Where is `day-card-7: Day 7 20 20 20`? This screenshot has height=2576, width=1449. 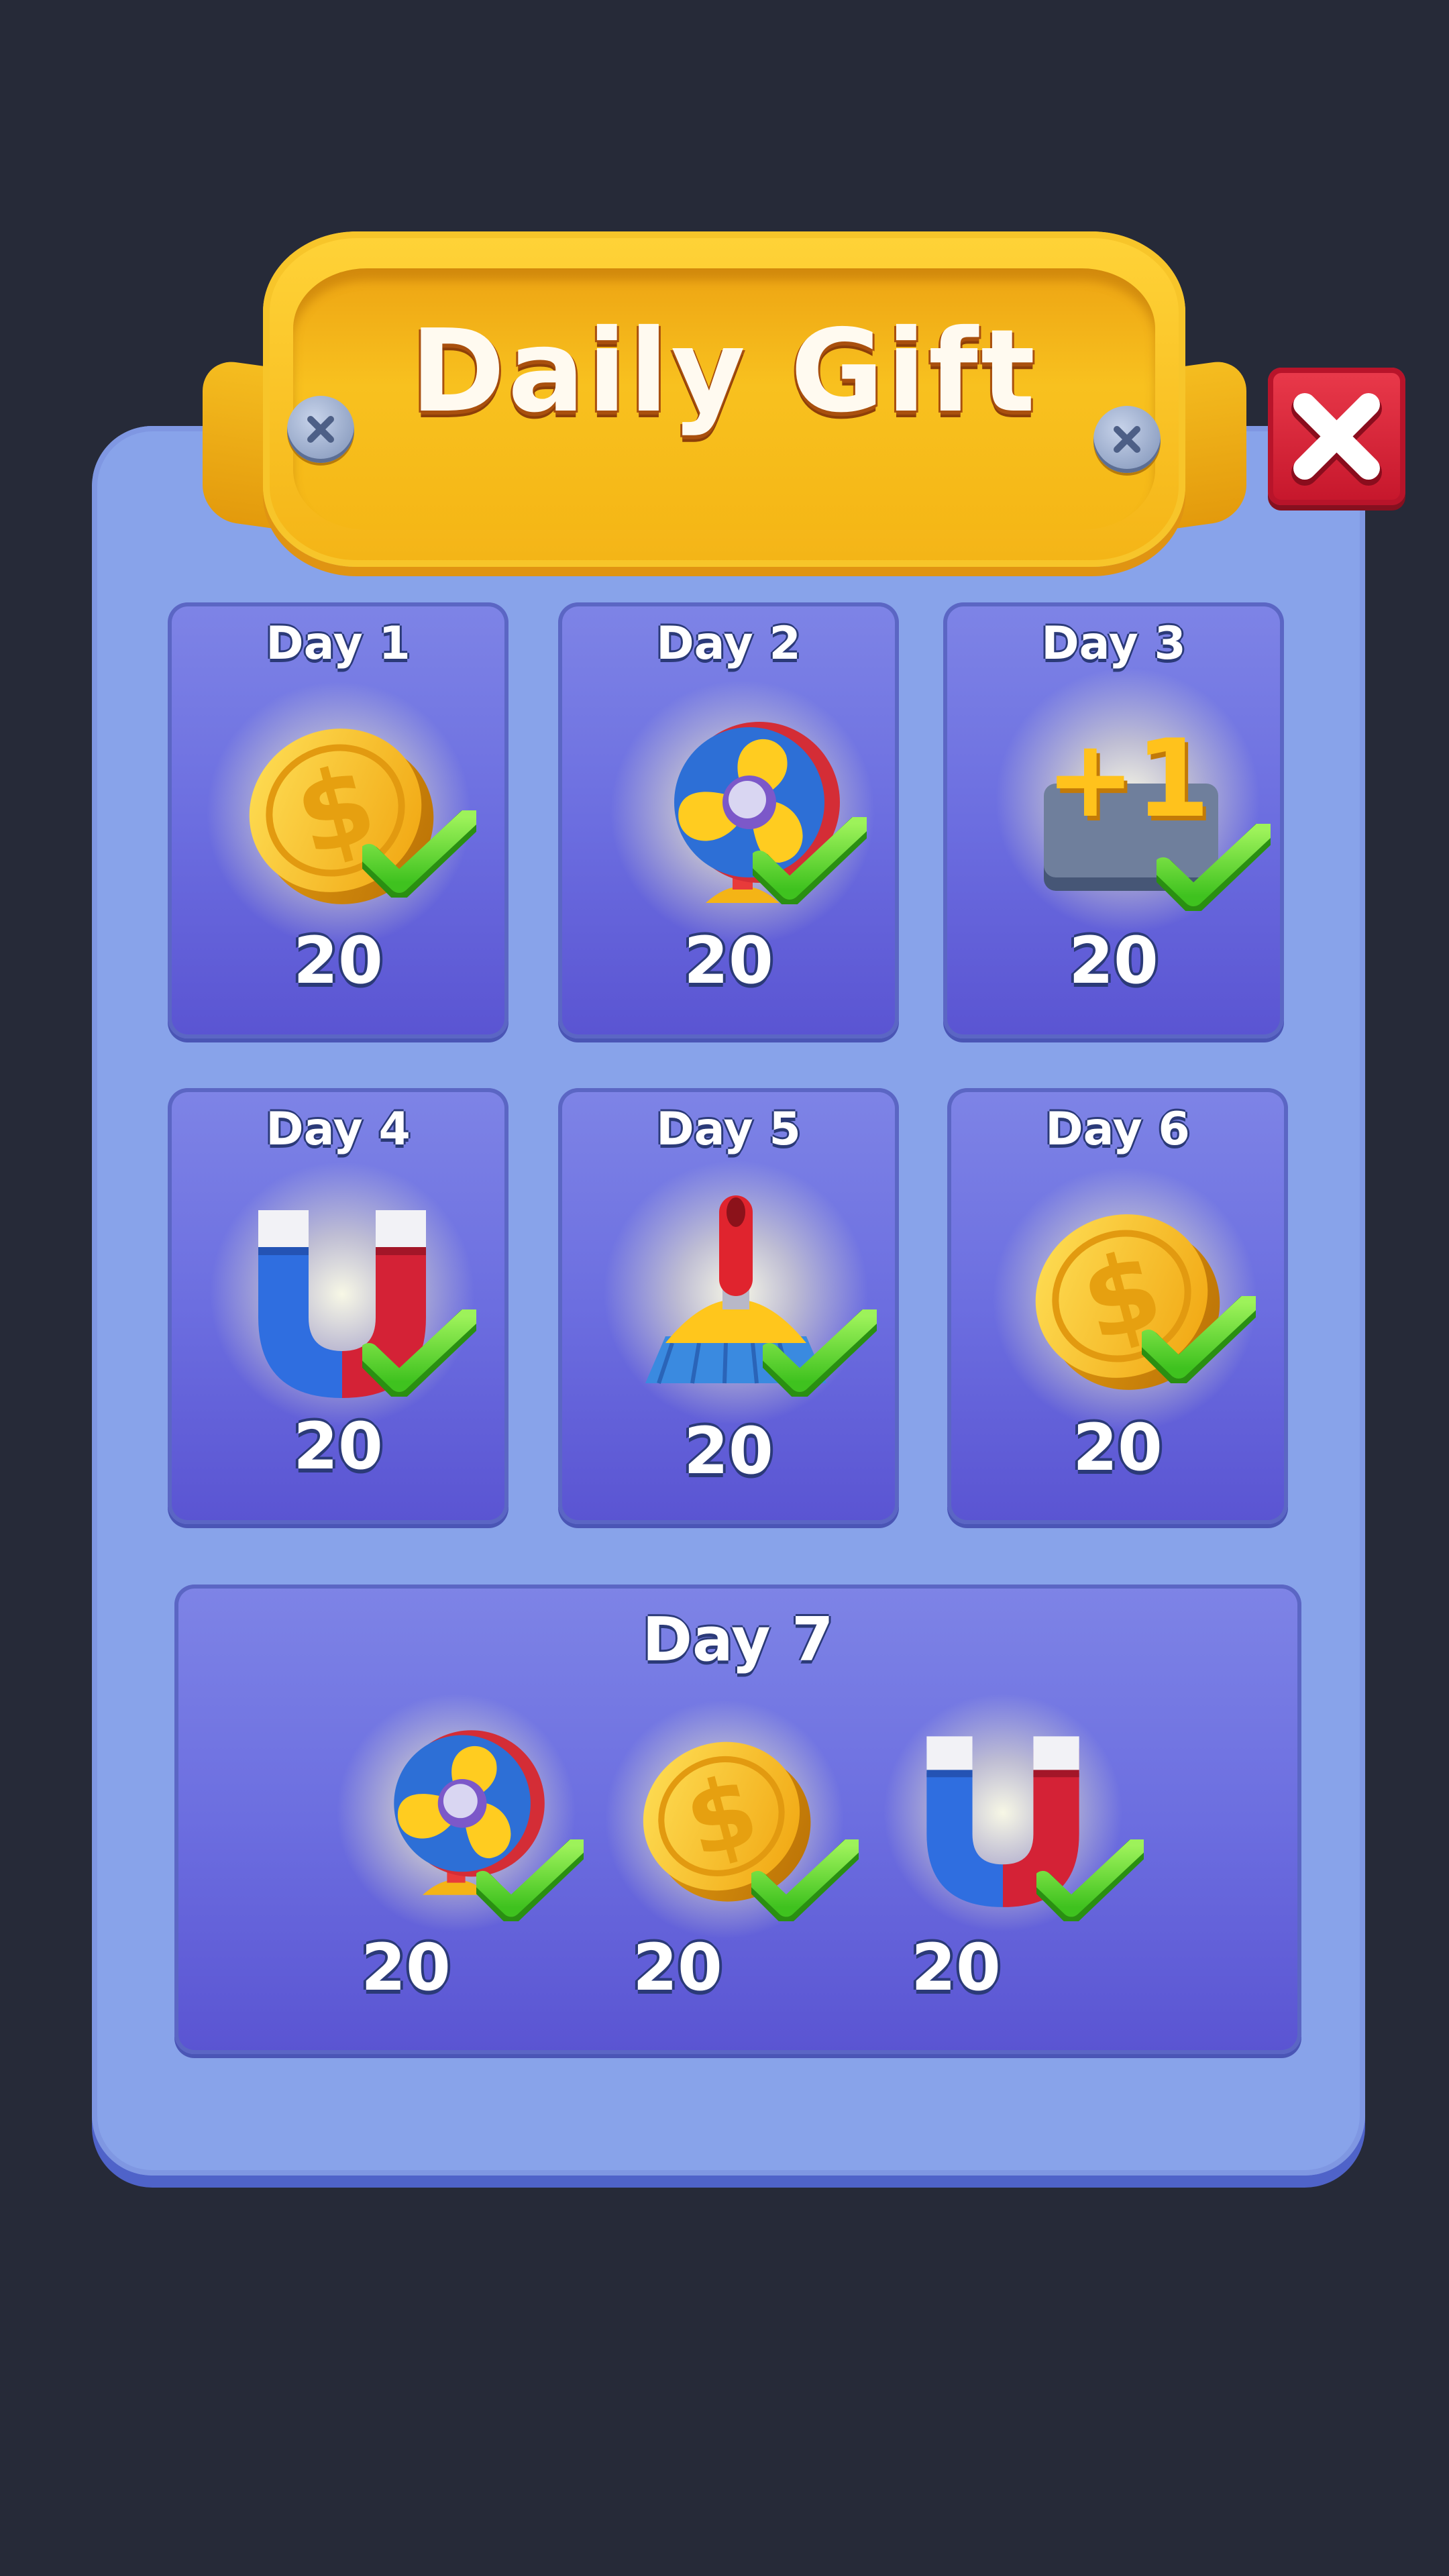 day-card-7: Day 7 20 20 20 is located at coordinates (737, 1819).